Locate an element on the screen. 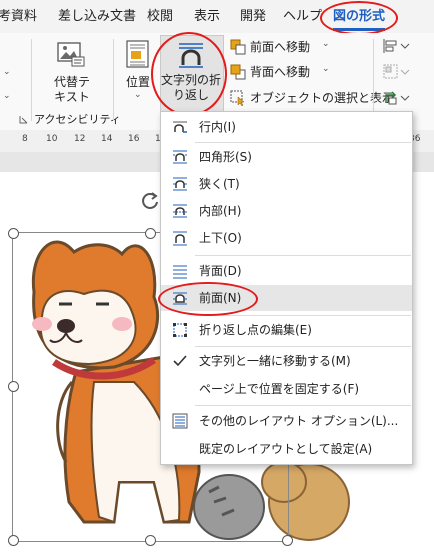  menu-item-label: 既定のレイアウトとして設定(A) is located at coordinates (286, 449).